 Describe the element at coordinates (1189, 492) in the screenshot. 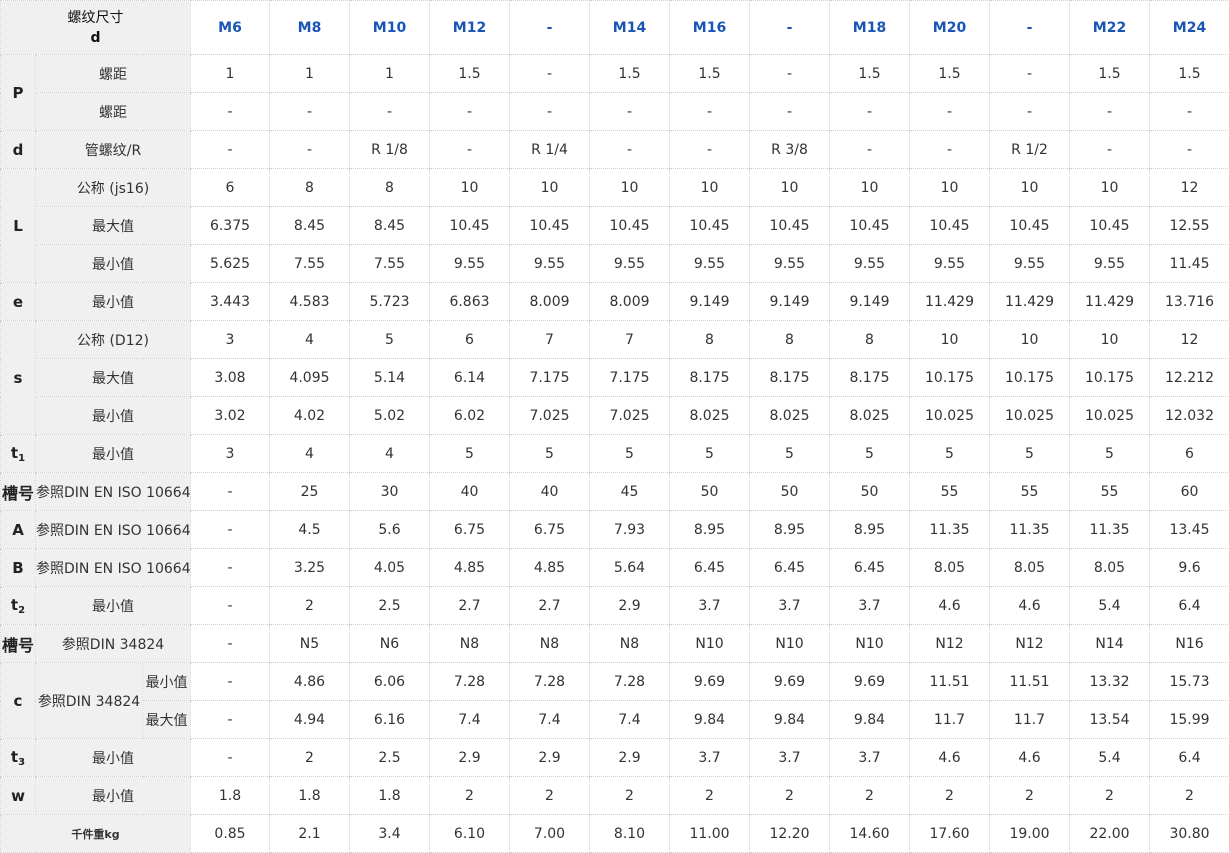

I see `value-cell: 60` at that location.